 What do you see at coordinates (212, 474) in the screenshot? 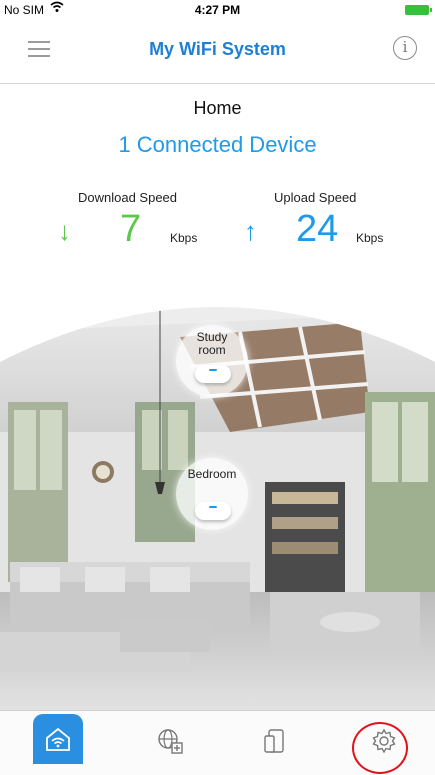
I see `node-label: Bedroom` at bounding box center [212, 474].